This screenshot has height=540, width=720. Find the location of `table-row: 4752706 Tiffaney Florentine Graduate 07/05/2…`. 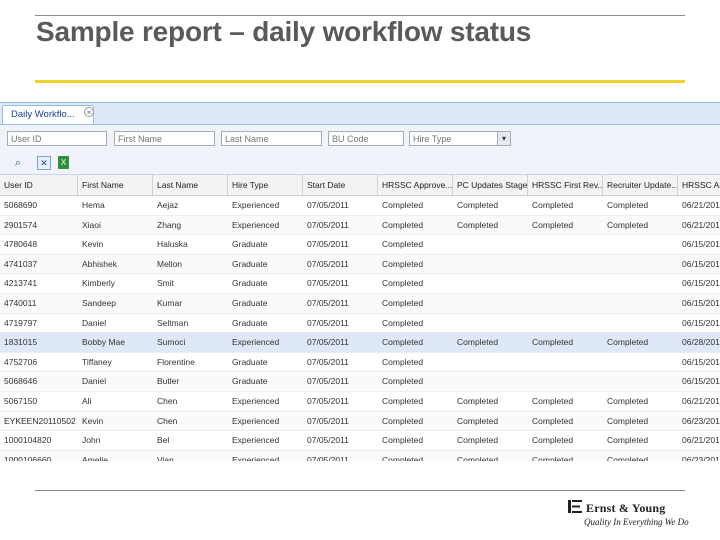

table-row: 4752706 Tiffaney Florentine Graduate 07/05/2… is located at coordinates (360, 363).